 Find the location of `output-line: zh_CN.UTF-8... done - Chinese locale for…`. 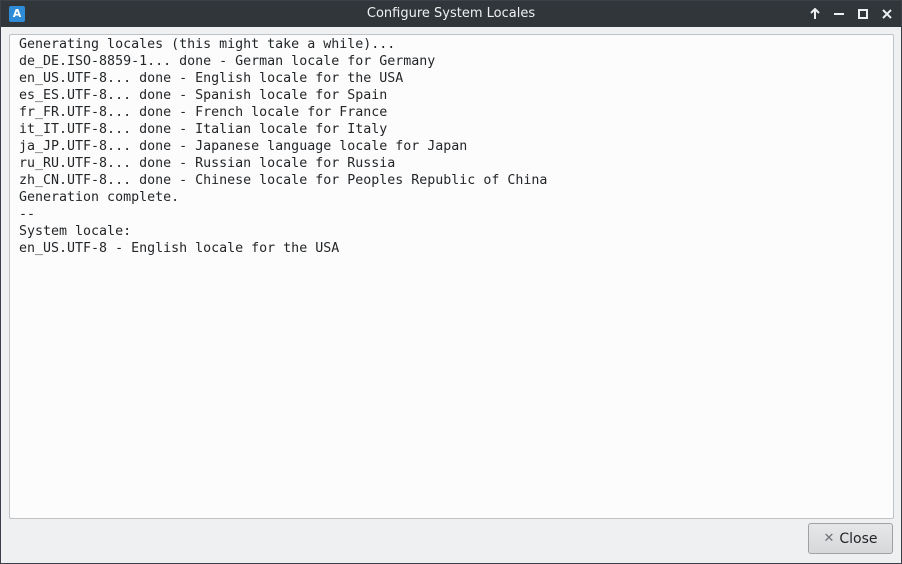

output-line: zh_CN.UTF-8... done - Chinese locale for… is located at coordinates (283, 180).